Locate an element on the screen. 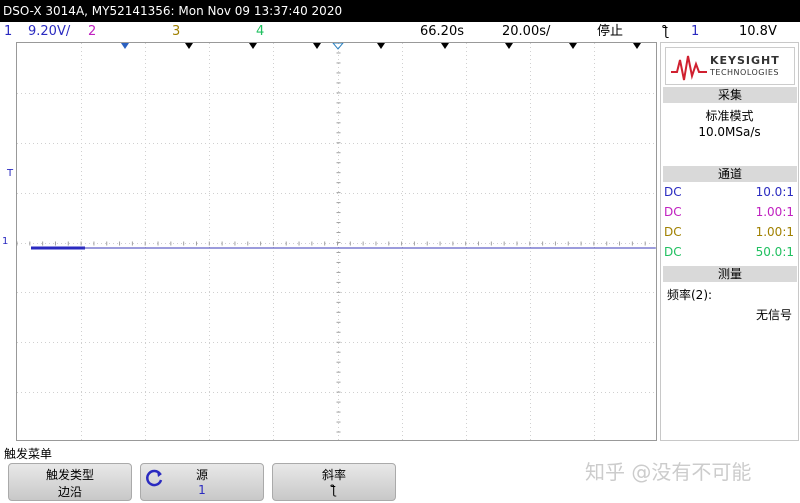 The height and width of the screenshot is (503, 800). left-marker-strip: T 1 is located at coordinates (8, 241).